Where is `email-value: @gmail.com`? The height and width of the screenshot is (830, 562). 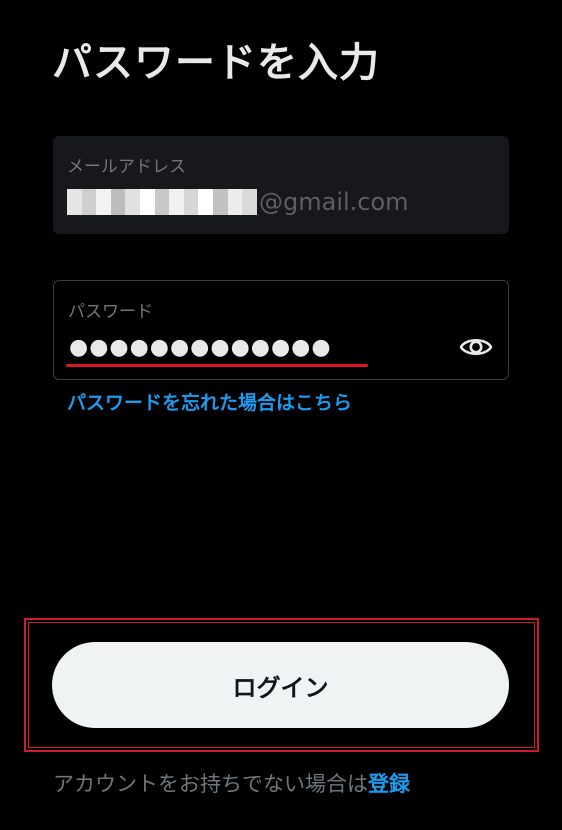
email-value: @gmail.com is located at coordinates (238, 202).